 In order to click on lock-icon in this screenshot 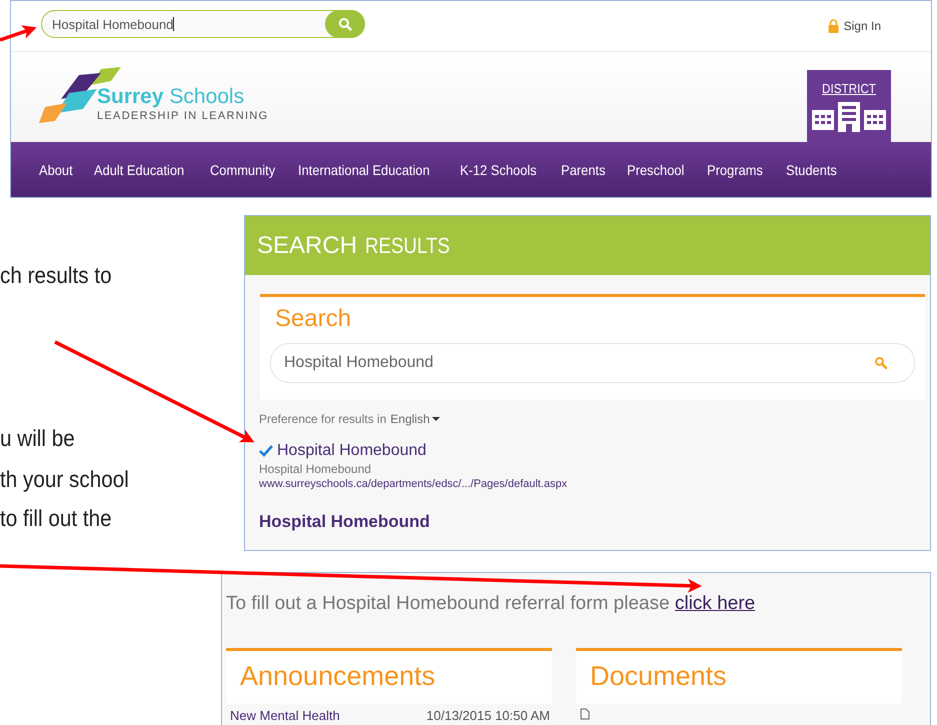, I will do `click(833, 26)`.